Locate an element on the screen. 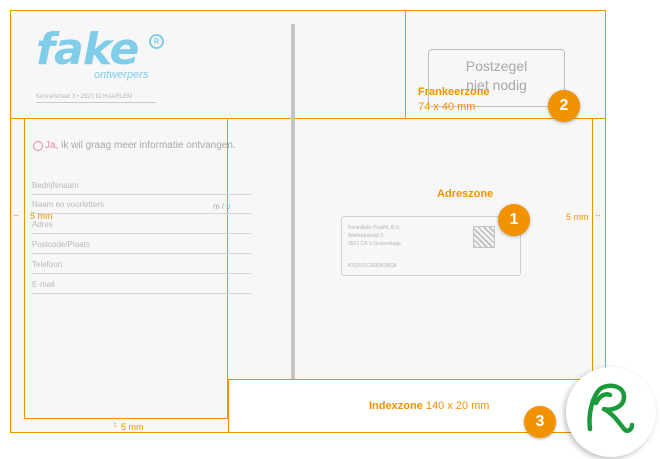  checkbox-ja: Ja, is located at coordinates (52, 145).